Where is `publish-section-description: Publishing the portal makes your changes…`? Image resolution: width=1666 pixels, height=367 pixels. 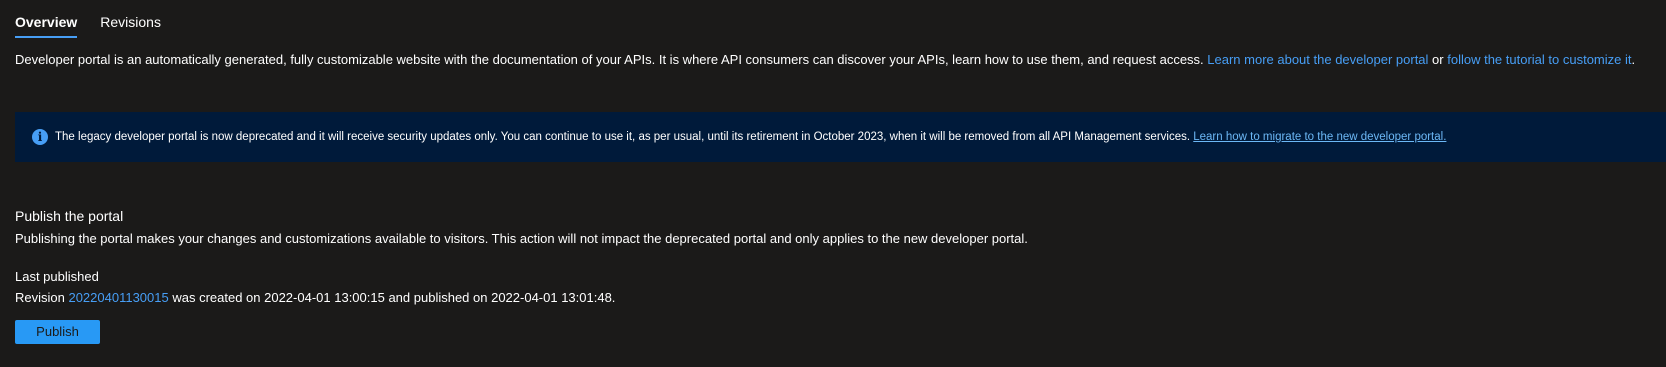 publish-section-description: Publishing the portal makes your changes… is located at coordinates (521, 238).